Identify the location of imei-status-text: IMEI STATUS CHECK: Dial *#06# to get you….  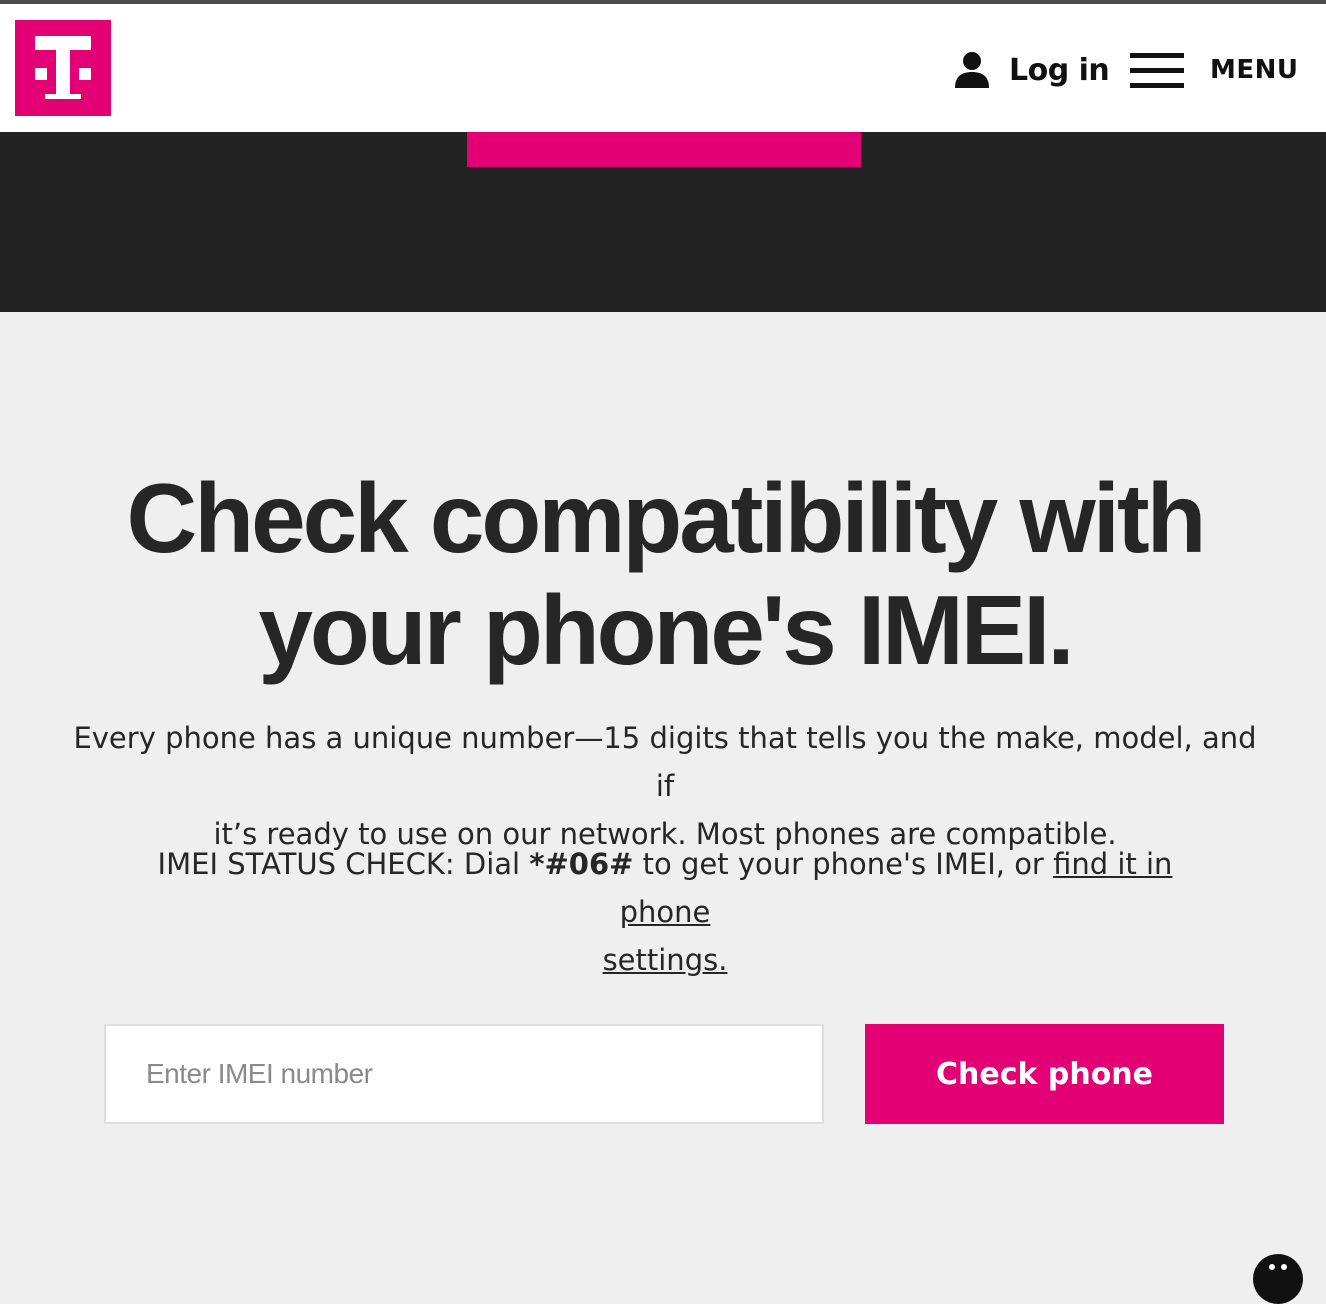
(665, 912).